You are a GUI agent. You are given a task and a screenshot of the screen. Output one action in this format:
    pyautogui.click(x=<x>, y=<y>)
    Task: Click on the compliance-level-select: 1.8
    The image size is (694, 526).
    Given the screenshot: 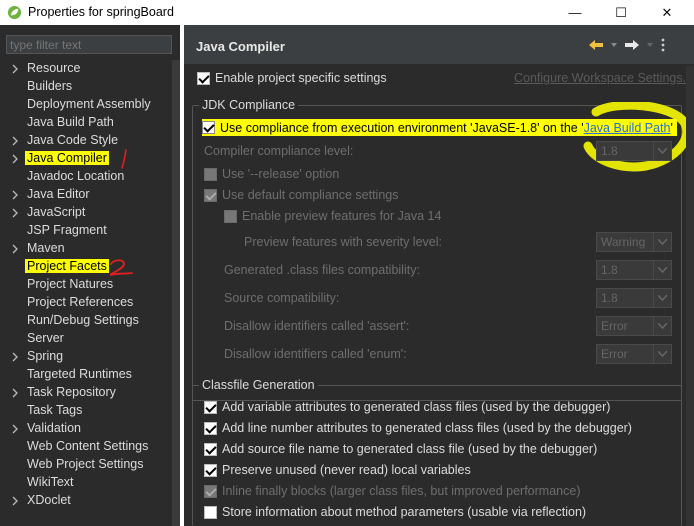 What is the action you would take?
    pyautogui.click(x=634, y=151)
    